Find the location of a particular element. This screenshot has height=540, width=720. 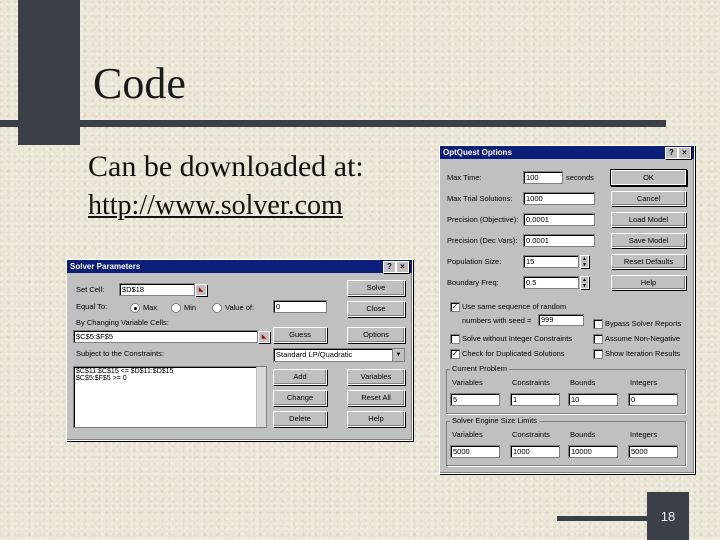

precision-objective-label: Precision (Objective): is located at coordinates (483, 219).